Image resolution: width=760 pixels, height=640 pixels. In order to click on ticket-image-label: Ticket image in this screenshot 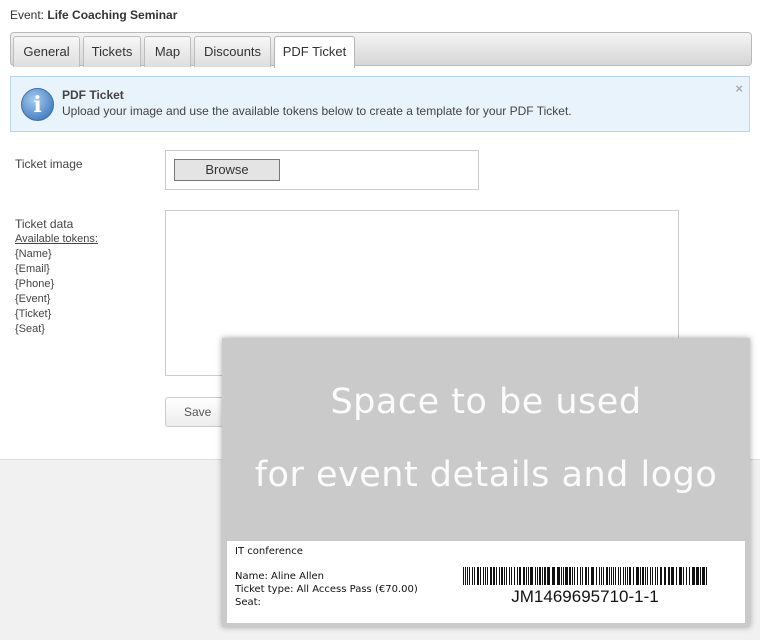, I will do `click(49, 164)`.